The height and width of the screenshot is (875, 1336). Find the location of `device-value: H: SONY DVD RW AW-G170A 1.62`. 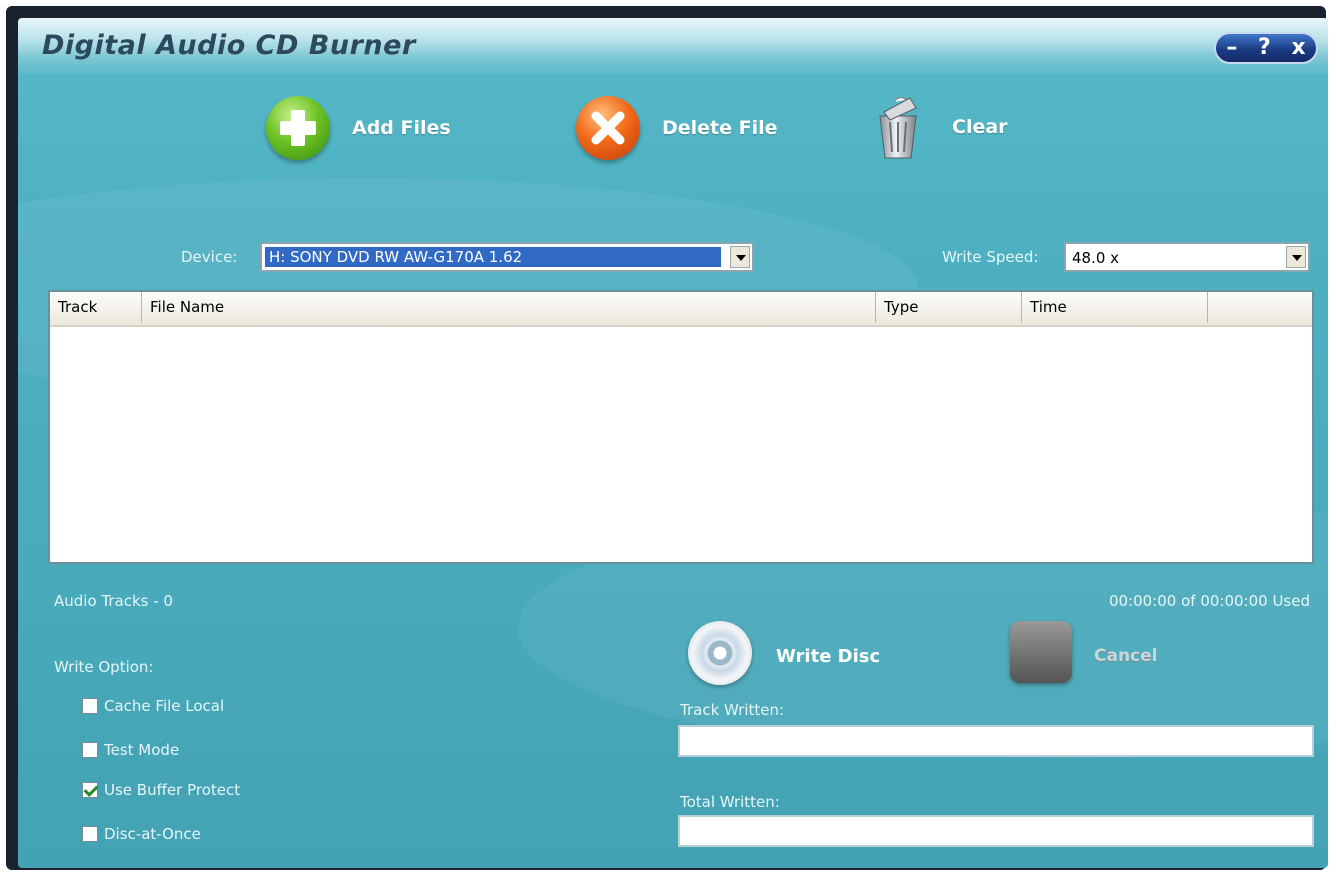

device-value: H: SONY DVD RW AW-G170A 1.62 is located at coordinates (493, 257).